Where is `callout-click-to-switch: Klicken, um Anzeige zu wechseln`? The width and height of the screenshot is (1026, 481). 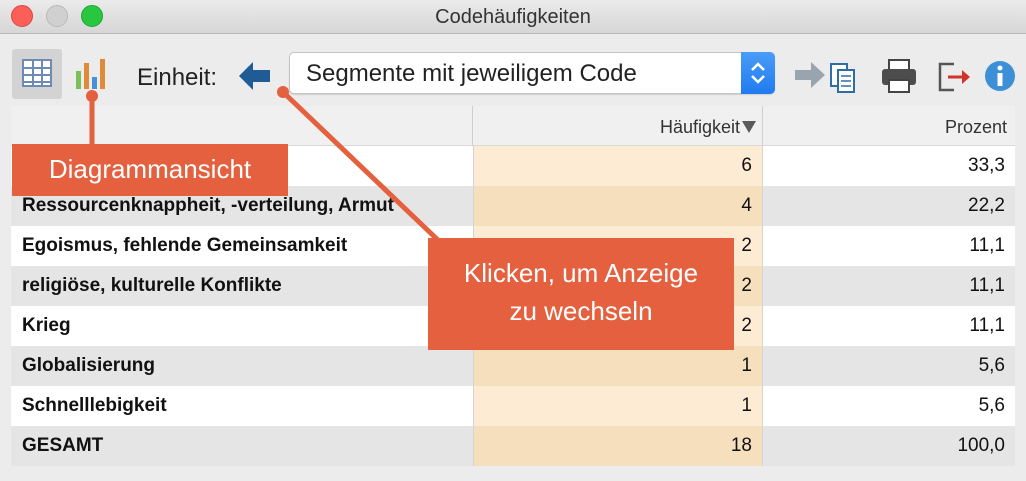 callout-click-to-switch: Klicken, um Anzeige zu wechseln is located at coordinates (581, 294).